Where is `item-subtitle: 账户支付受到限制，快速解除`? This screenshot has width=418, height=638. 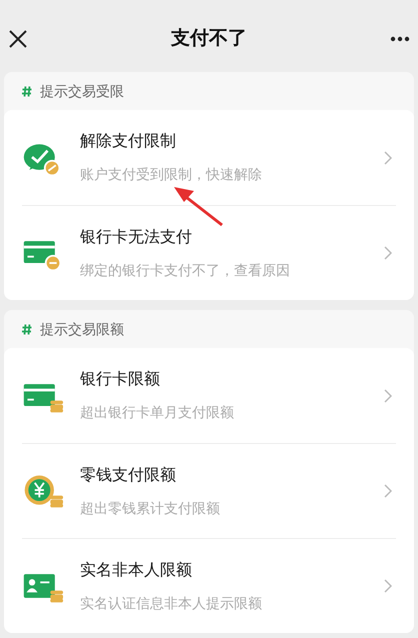
item-subtitle: 账户支付受到限制，快速解除 is located at coordinates (171, 174).